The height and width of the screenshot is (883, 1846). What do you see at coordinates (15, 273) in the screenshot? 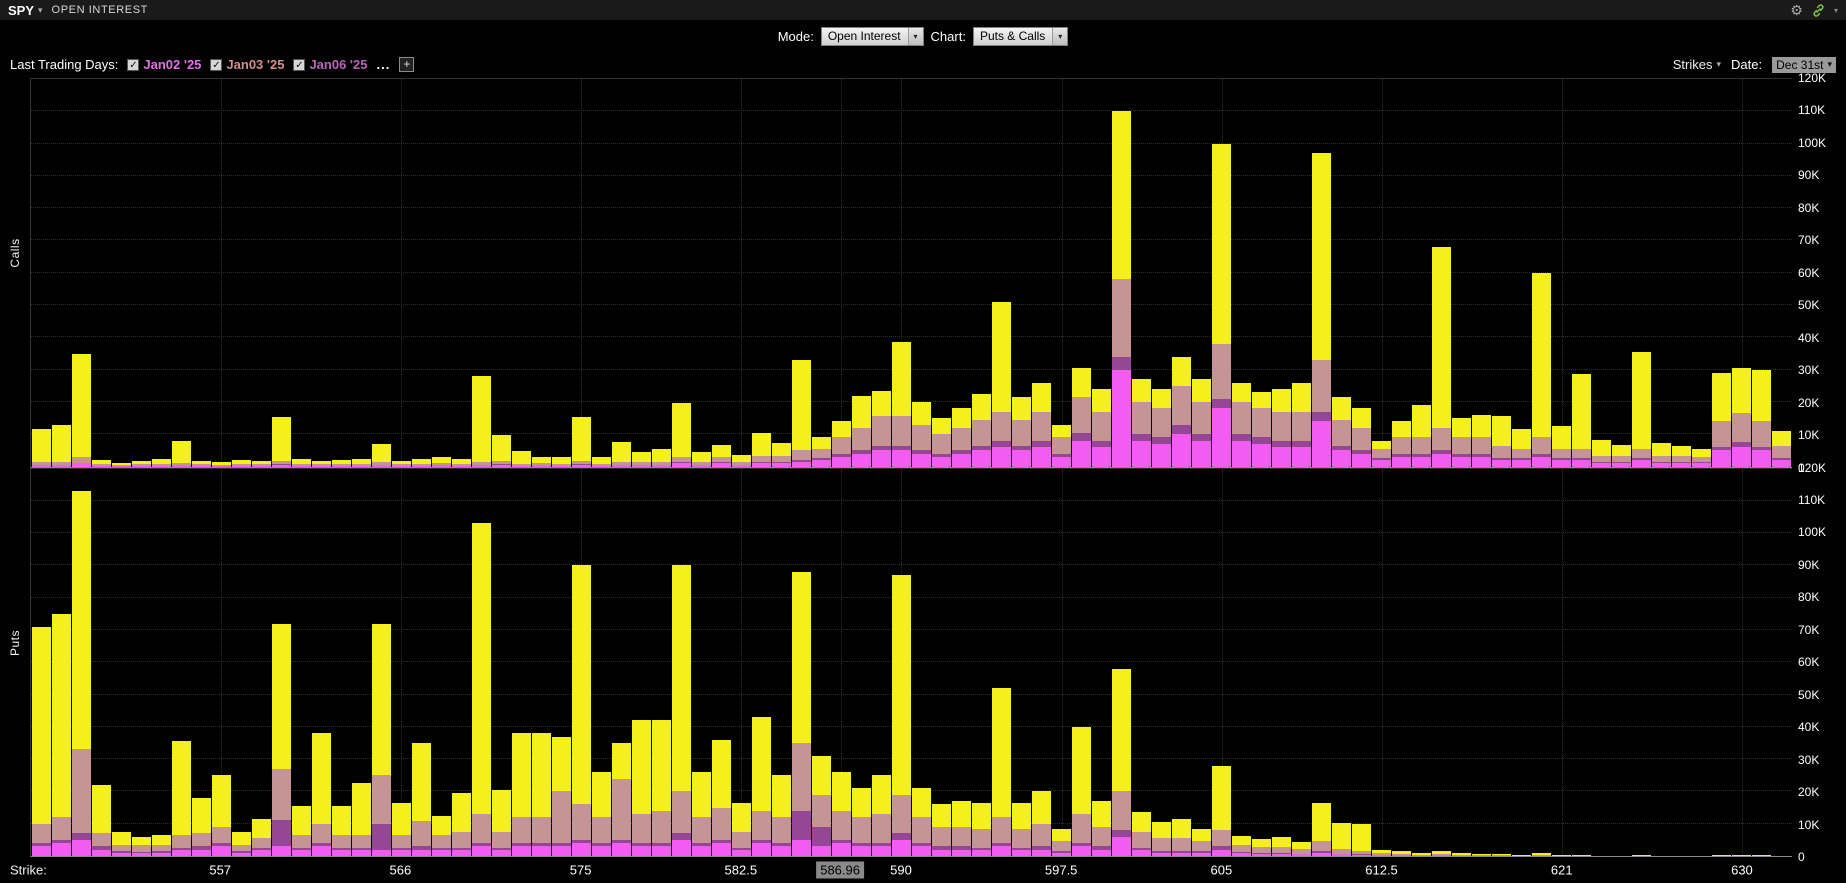
I see `calls-left-gutter: Calls` at bounding box center [15, 273].